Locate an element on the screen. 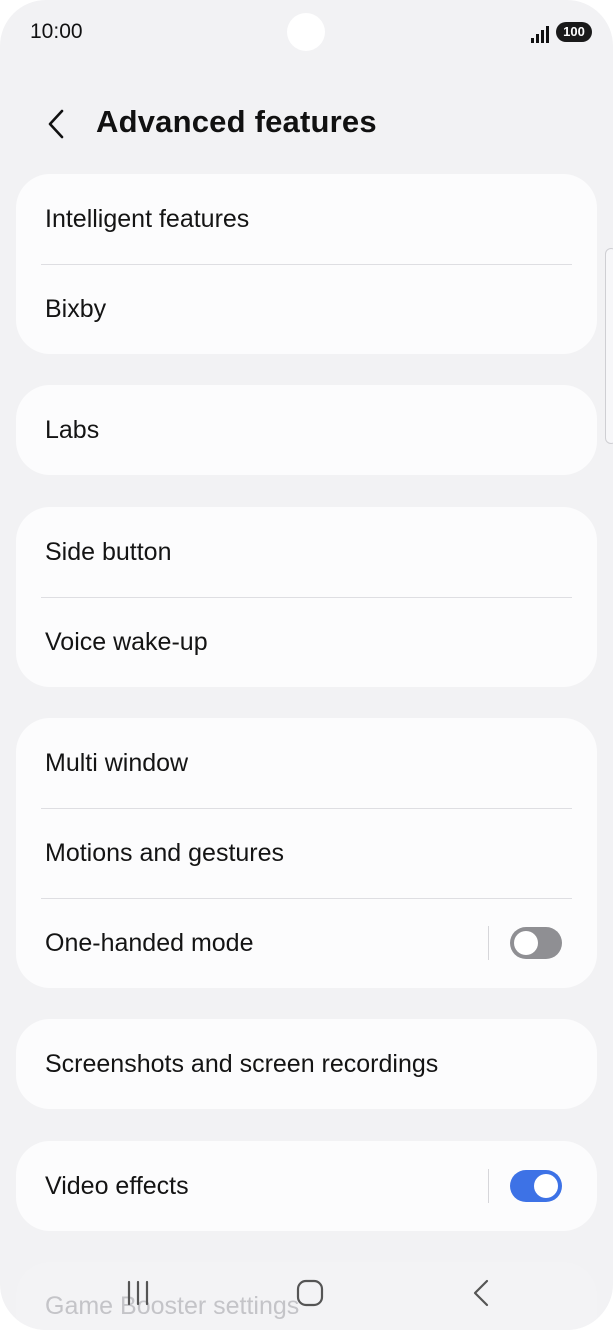 The height and width of the screenshot is (1330, 613). settings-group-labs: Labs is located at coordinates (306, 430).